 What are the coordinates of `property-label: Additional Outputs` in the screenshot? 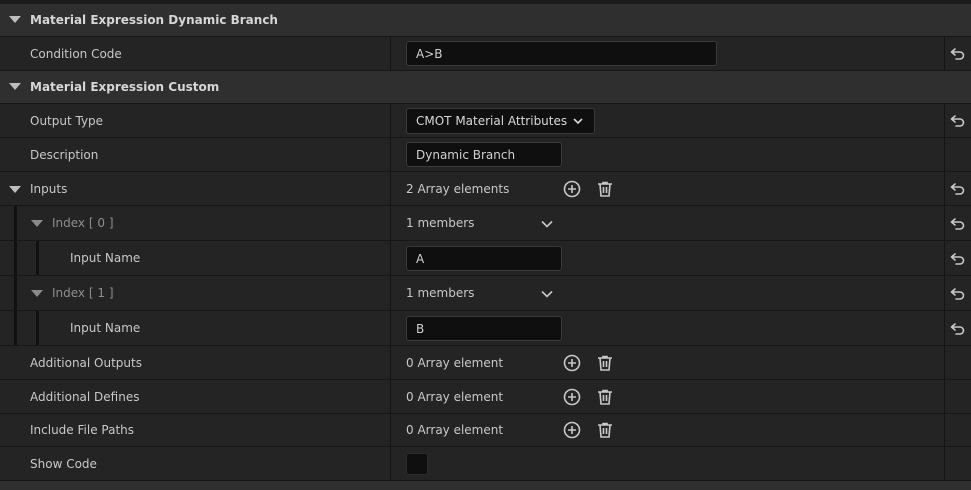 It's located at (86, 362).